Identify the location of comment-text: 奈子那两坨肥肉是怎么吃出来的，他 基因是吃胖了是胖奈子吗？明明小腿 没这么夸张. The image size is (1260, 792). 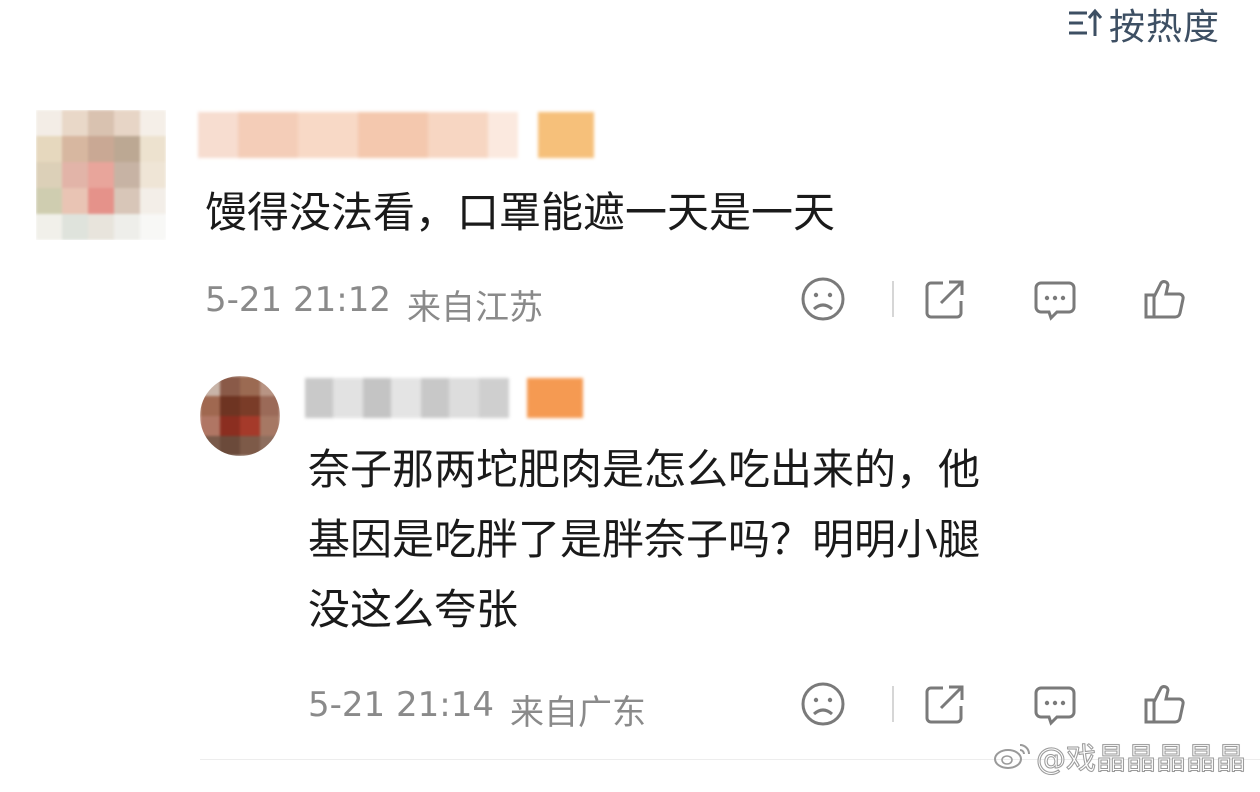
(644, 540).